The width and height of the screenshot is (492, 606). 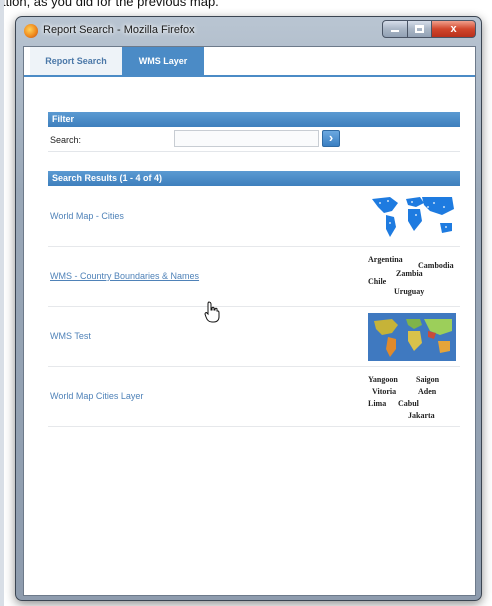 I want to click on search-label: Search:, so click(x=66, y=140).